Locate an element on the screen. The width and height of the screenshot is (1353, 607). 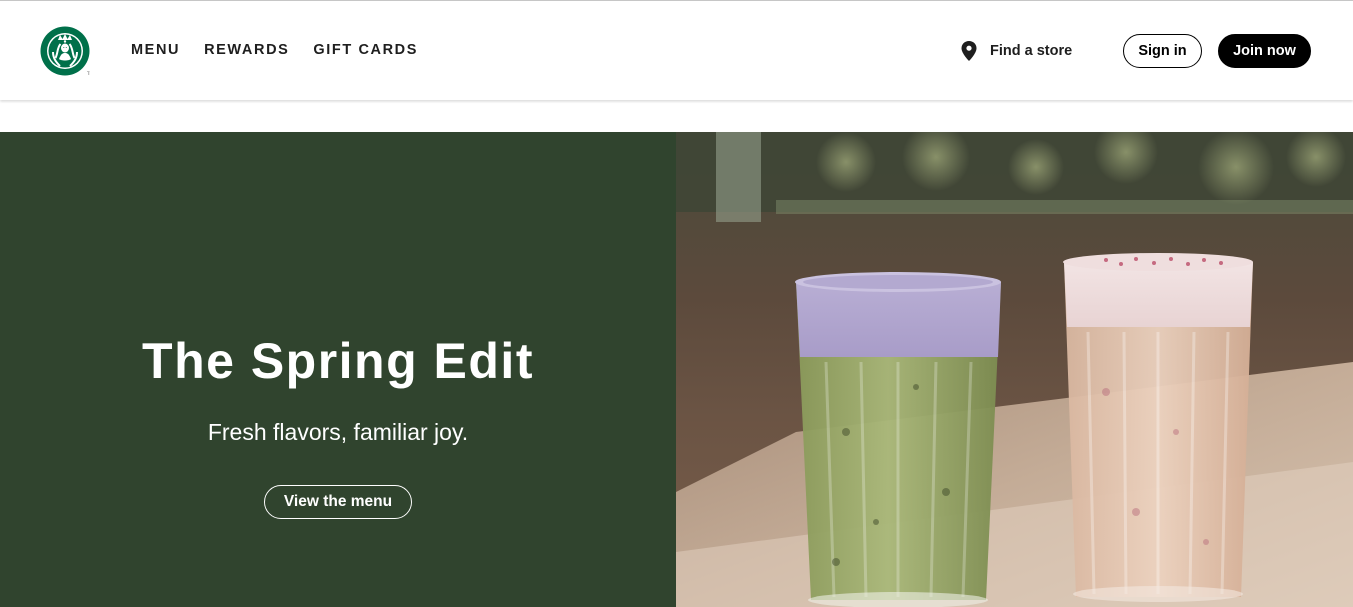
find-a-store-label: Find a store is located at coordinates (1031, 51).